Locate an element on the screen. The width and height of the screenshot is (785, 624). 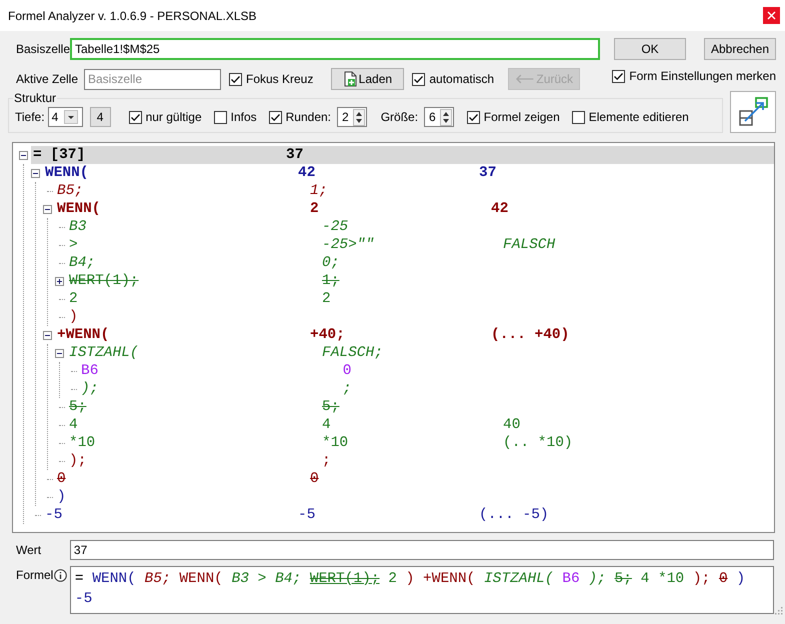
load-button: Laden is located at coordinates (367, 79).